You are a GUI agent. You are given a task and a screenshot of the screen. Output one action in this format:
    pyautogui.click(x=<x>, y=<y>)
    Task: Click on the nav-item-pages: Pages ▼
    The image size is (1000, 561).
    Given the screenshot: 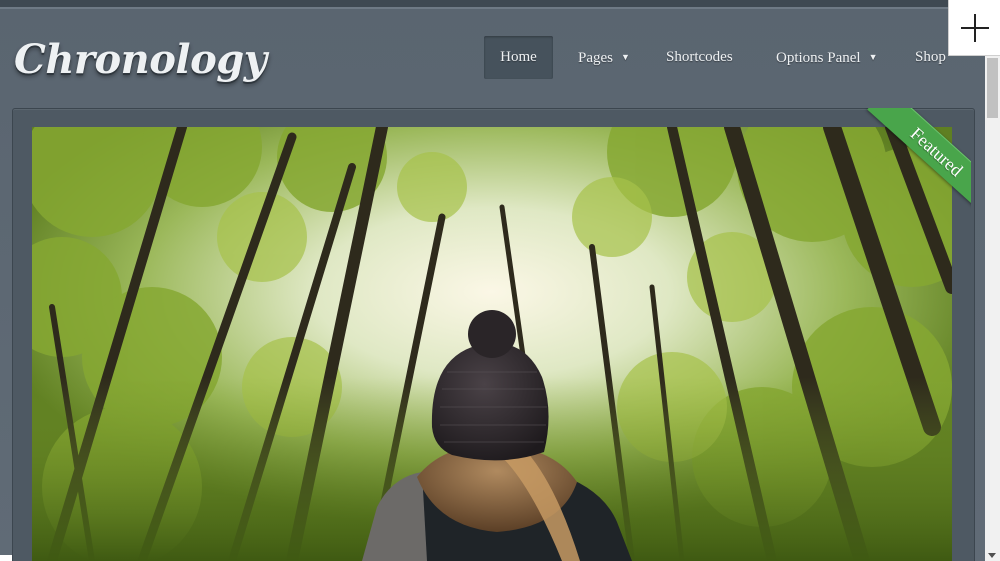 What is the action you would take?
    pyautogui.click(x=604, y=57)
    